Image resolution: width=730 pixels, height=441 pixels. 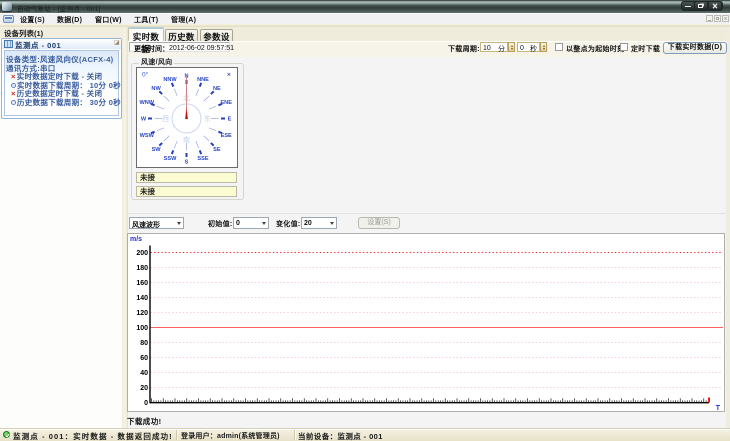 What do you see at coordinates (207, 118) in the screenshot?
I see `svg-text: 东` at bounding box center [207, 118].